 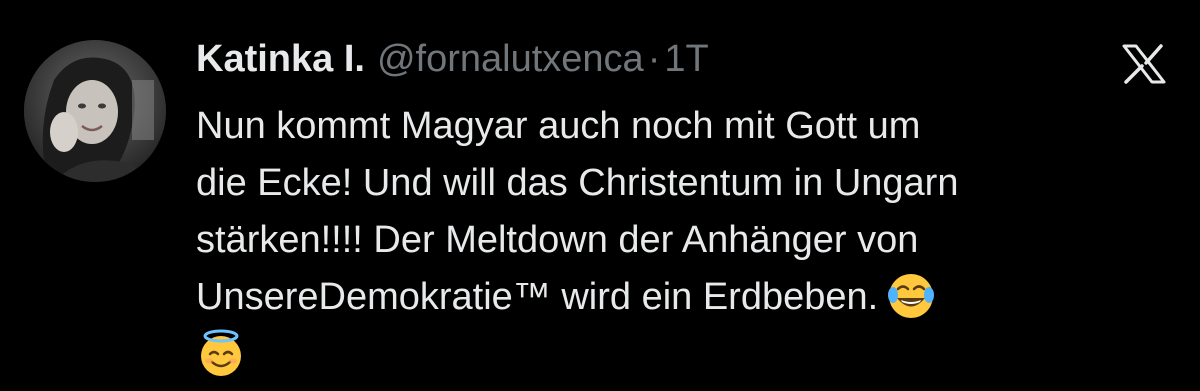 I want to click on display-name: Katinka I., so click(x=280, y=59).